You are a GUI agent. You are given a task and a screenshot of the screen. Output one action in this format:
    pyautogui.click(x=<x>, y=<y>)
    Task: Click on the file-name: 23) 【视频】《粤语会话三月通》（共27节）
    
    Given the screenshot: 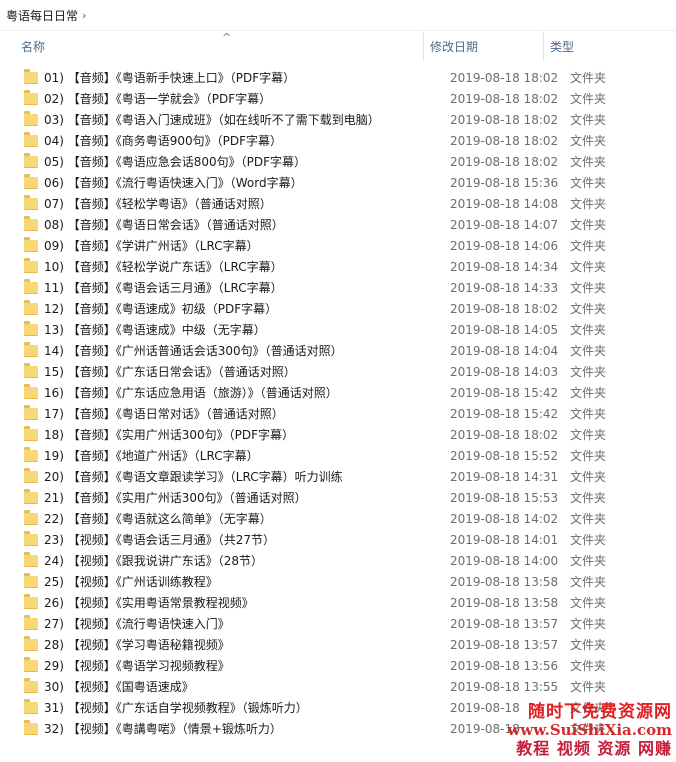 What is the action you would take?
    pyautogui.click(x=160, y=540)
    